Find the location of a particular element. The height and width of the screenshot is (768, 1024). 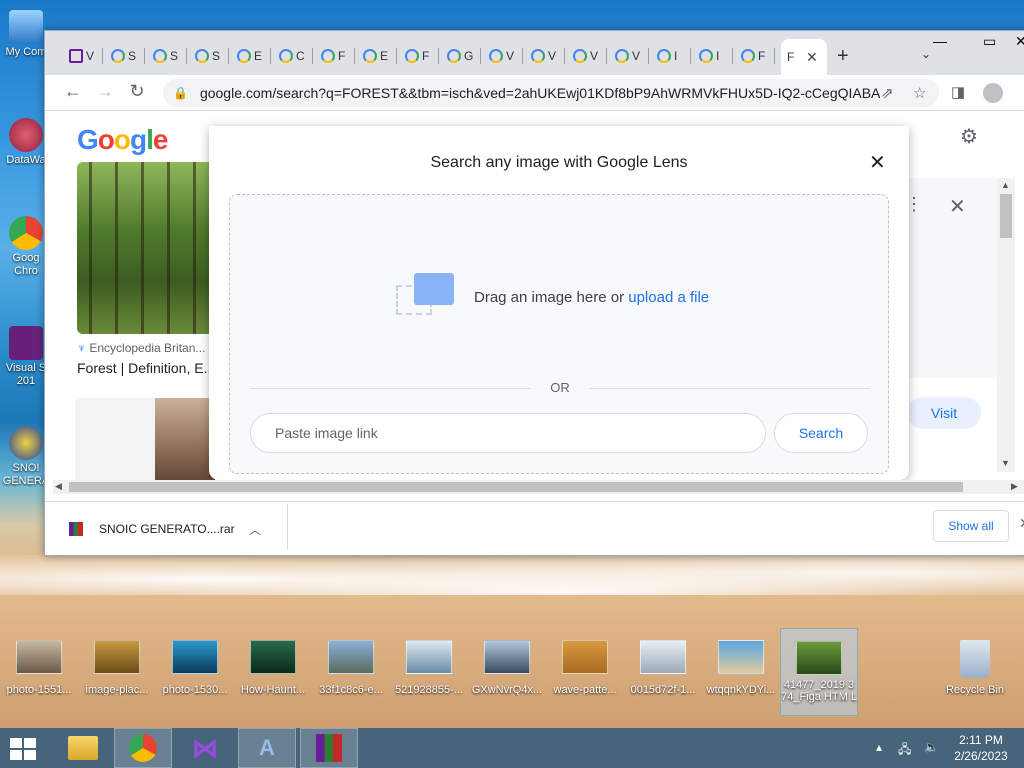

desktop-icon-label: Visual S 201 is located at coordinates (26, 374).